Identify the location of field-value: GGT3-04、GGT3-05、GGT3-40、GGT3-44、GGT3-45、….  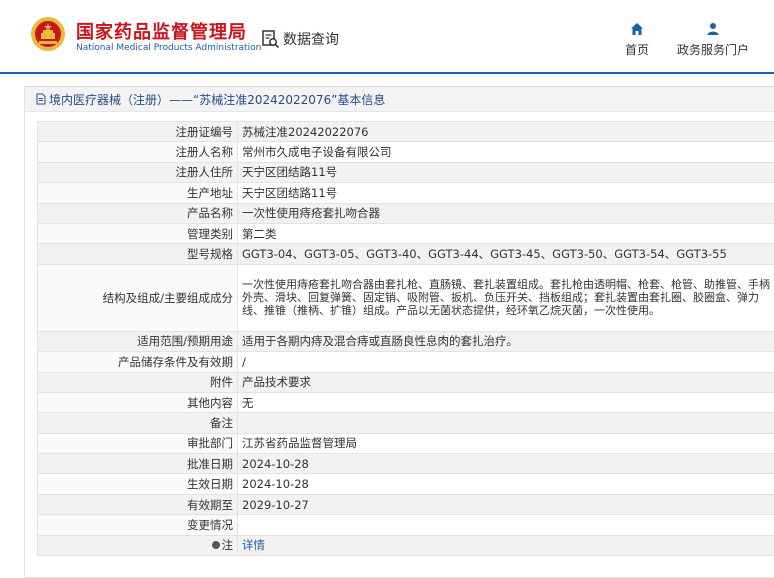
(506, 254).